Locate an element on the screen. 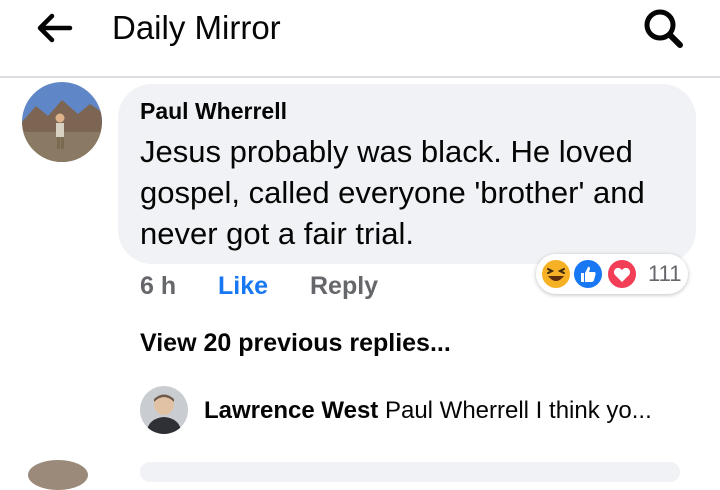 Image resolution: width=720 pixels, height=490 pixels. comment-timestamp: 6 h is located at coordinates (158, 286).